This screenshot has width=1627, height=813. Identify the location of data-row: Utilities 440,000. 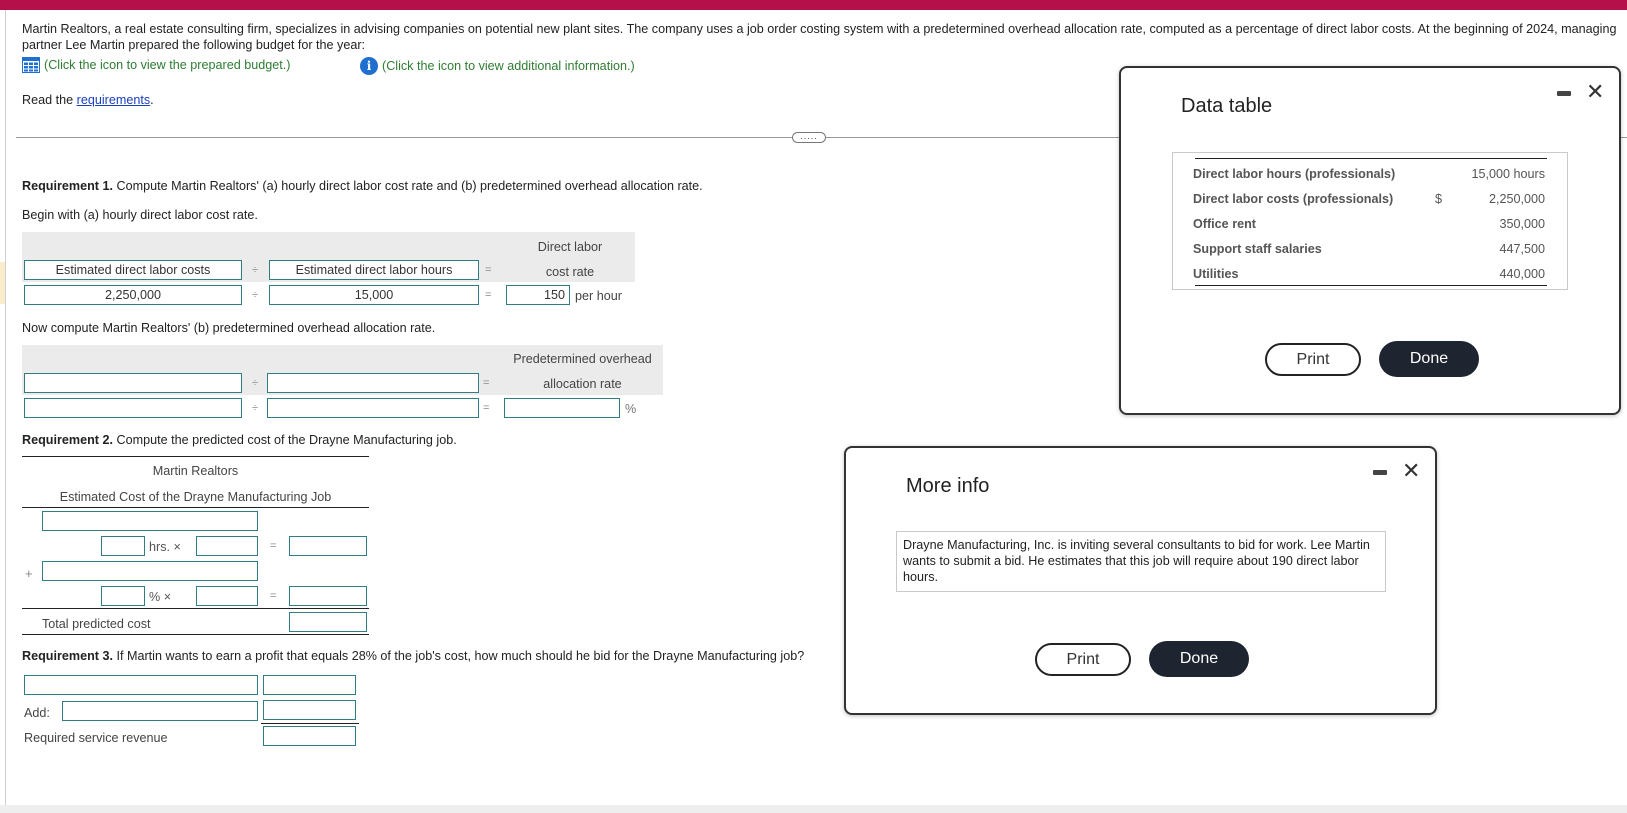
(1369, 277).